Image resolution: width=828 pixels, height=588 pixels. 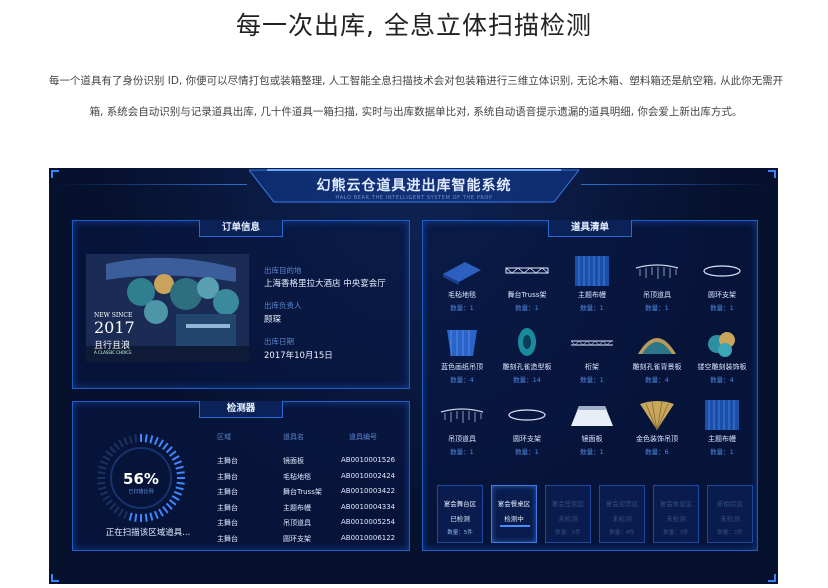 What do you see at coordinates (368, 460) in the screenshot?
I see `row-item-code: AB0010001526` at bounding box center [368, 460].